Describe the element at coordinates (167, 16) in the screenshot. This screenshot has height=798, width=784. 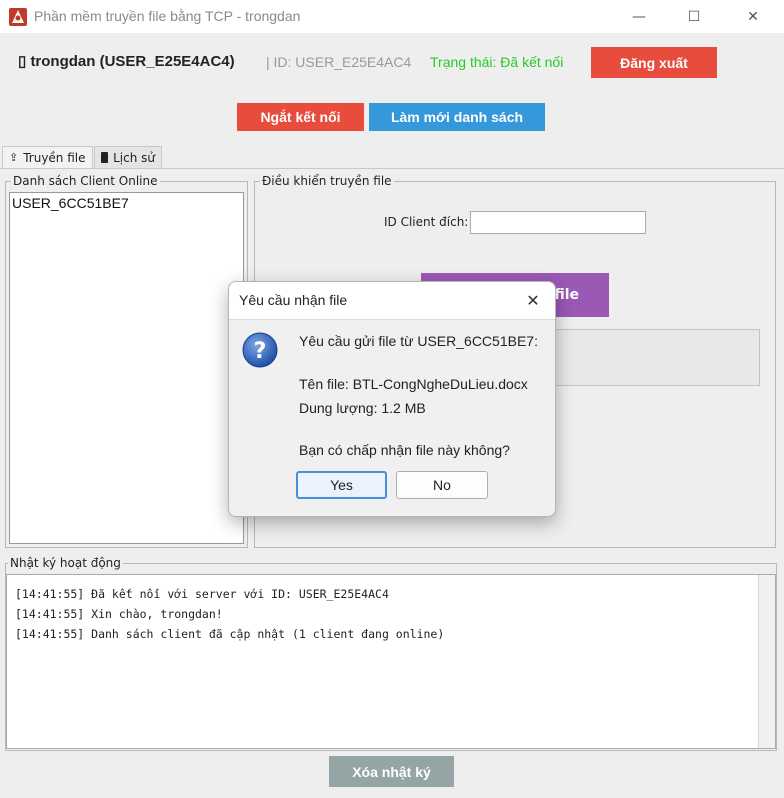
I see `window-title: Phần mềm truyền file bằng TCP - trongdan` at that location.